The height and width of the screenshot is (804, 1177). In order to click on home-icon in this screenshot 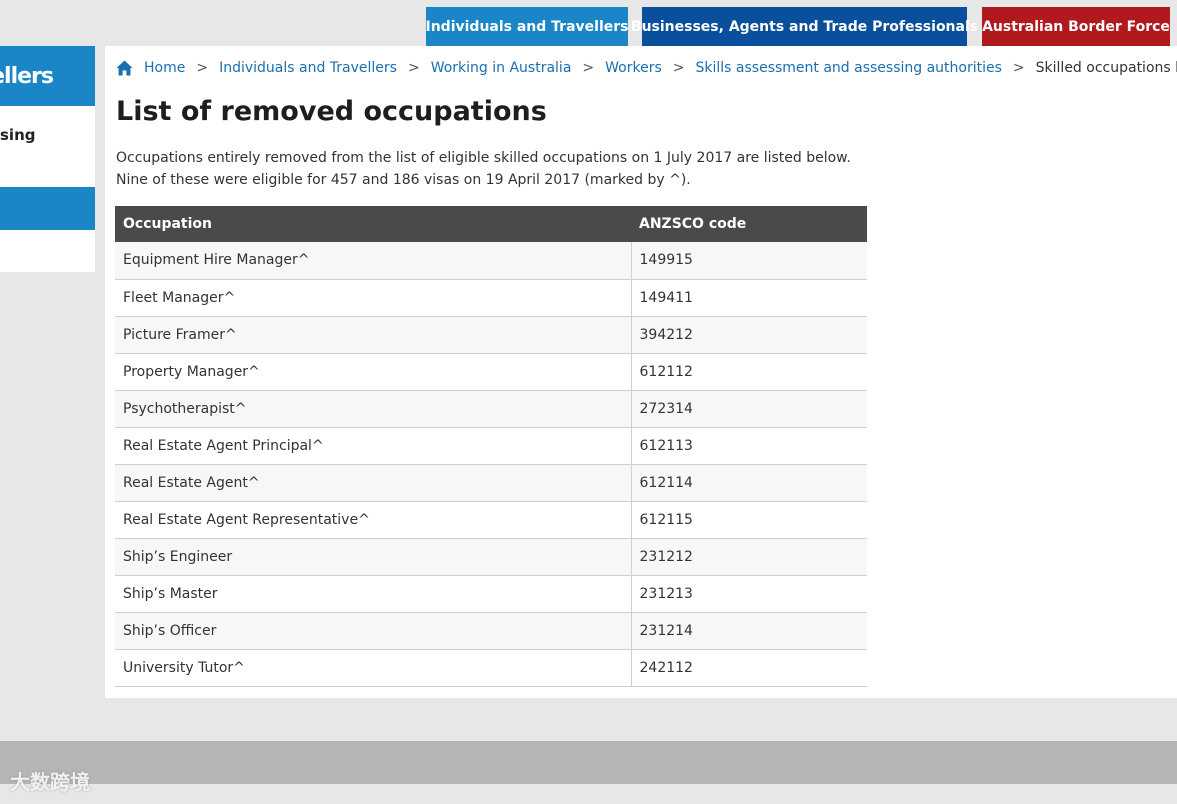, I will do `click(124, 68)`.